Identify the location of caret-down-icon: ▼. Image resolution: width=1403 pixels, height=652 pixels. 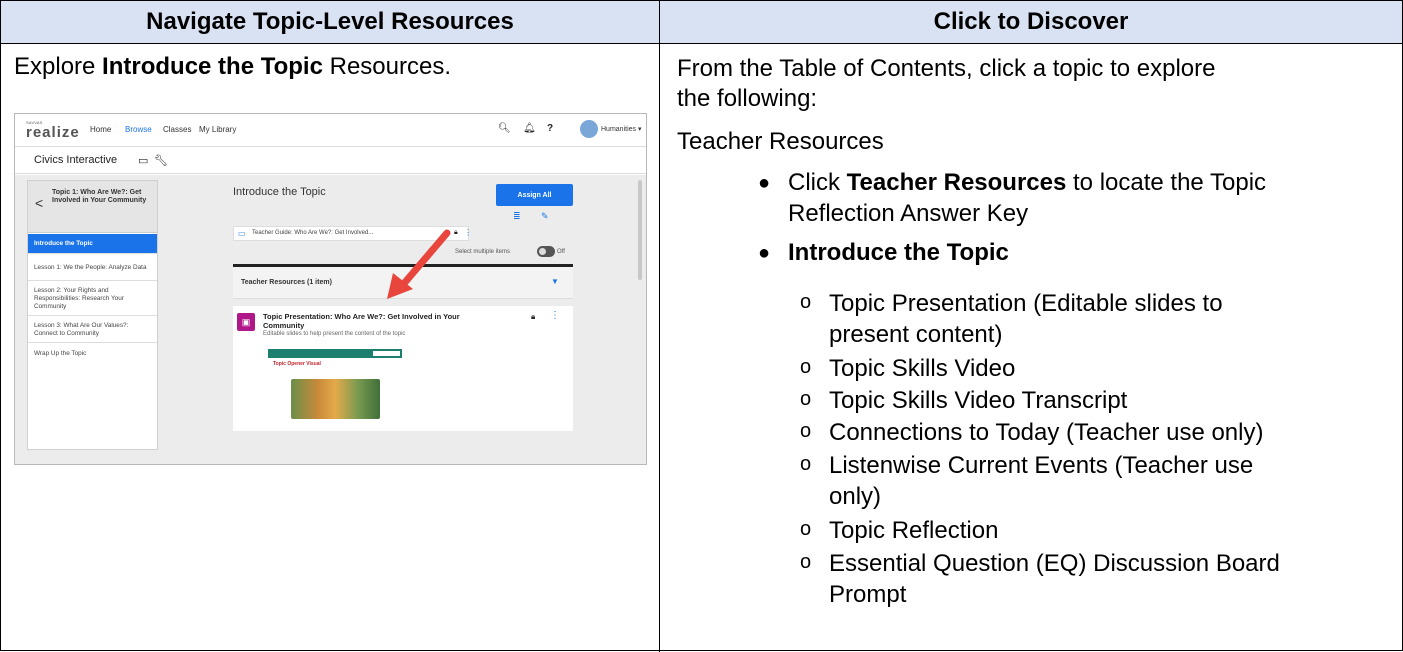
(555, 281).